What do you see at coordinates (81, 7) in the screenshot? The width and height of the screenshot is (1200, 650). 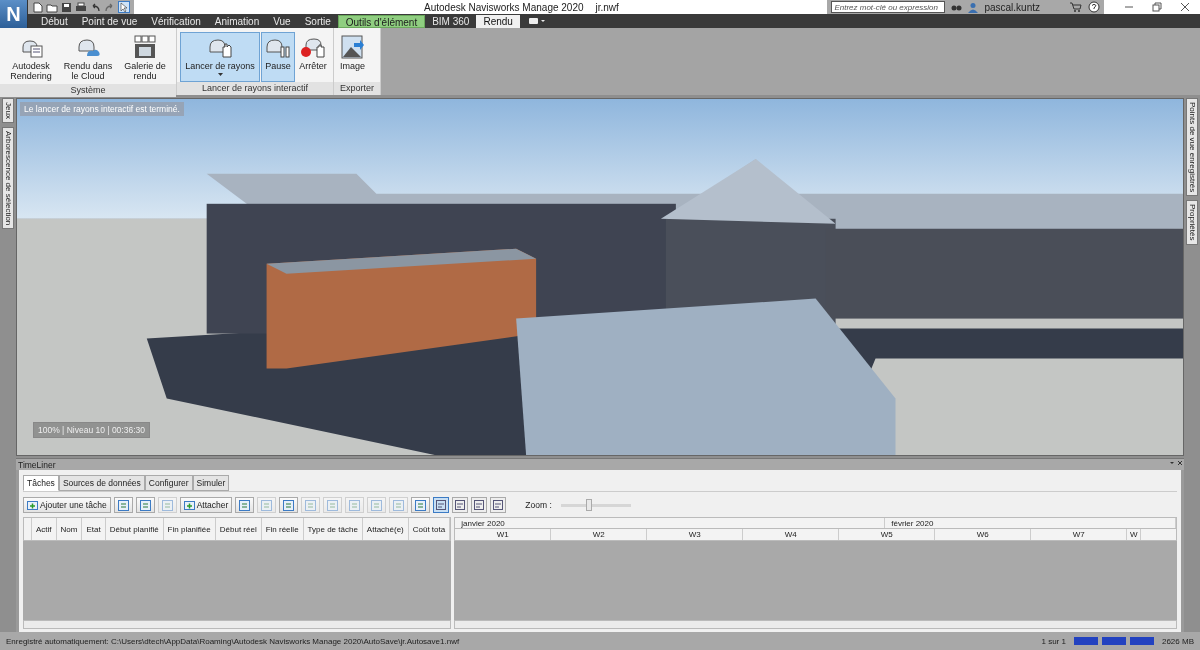 I see `print-icon` at bounding box center [81, 7].